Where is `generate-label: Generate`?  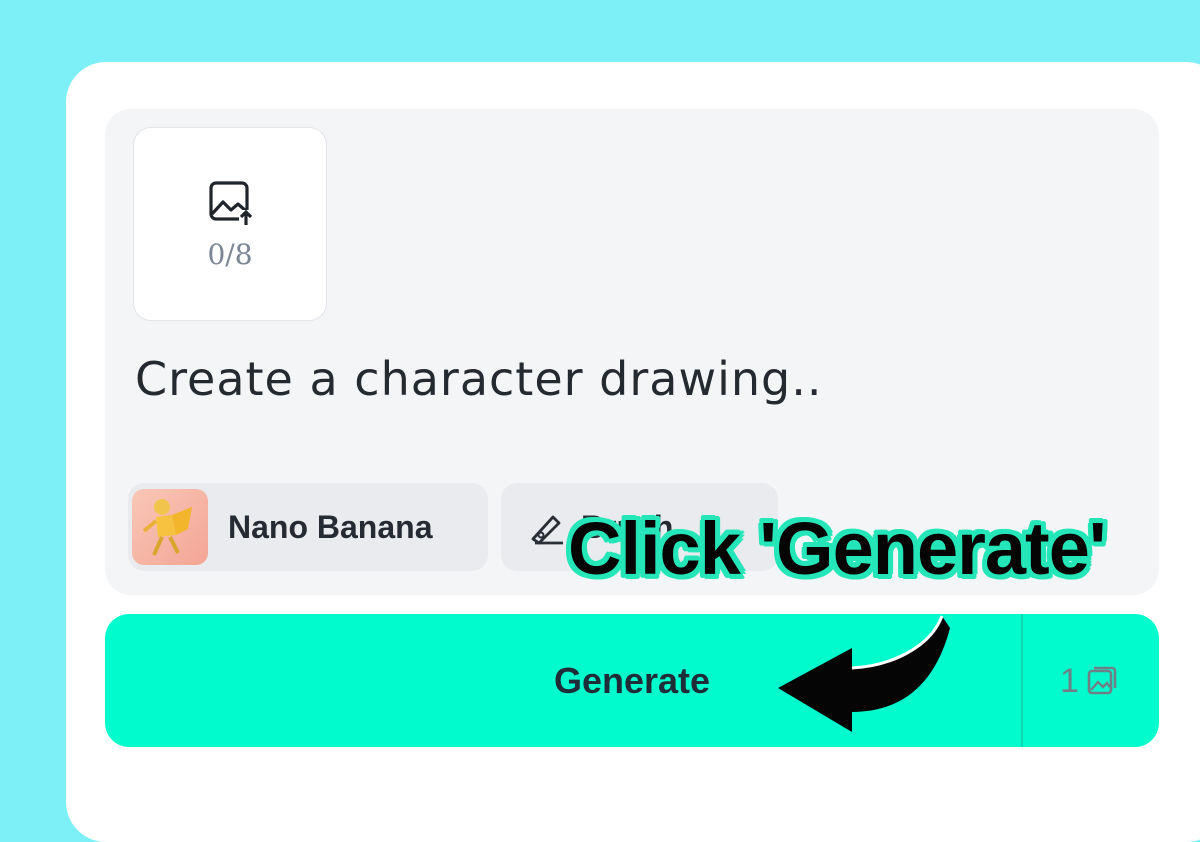
generate-label: Generate is located at coordinates (632, 680).